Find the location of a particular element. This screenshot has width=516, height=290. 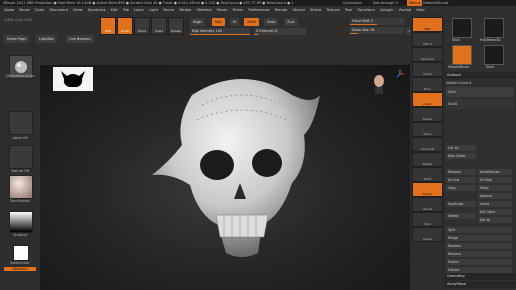

navigation-head-icon is located at coordinates (379, 84).